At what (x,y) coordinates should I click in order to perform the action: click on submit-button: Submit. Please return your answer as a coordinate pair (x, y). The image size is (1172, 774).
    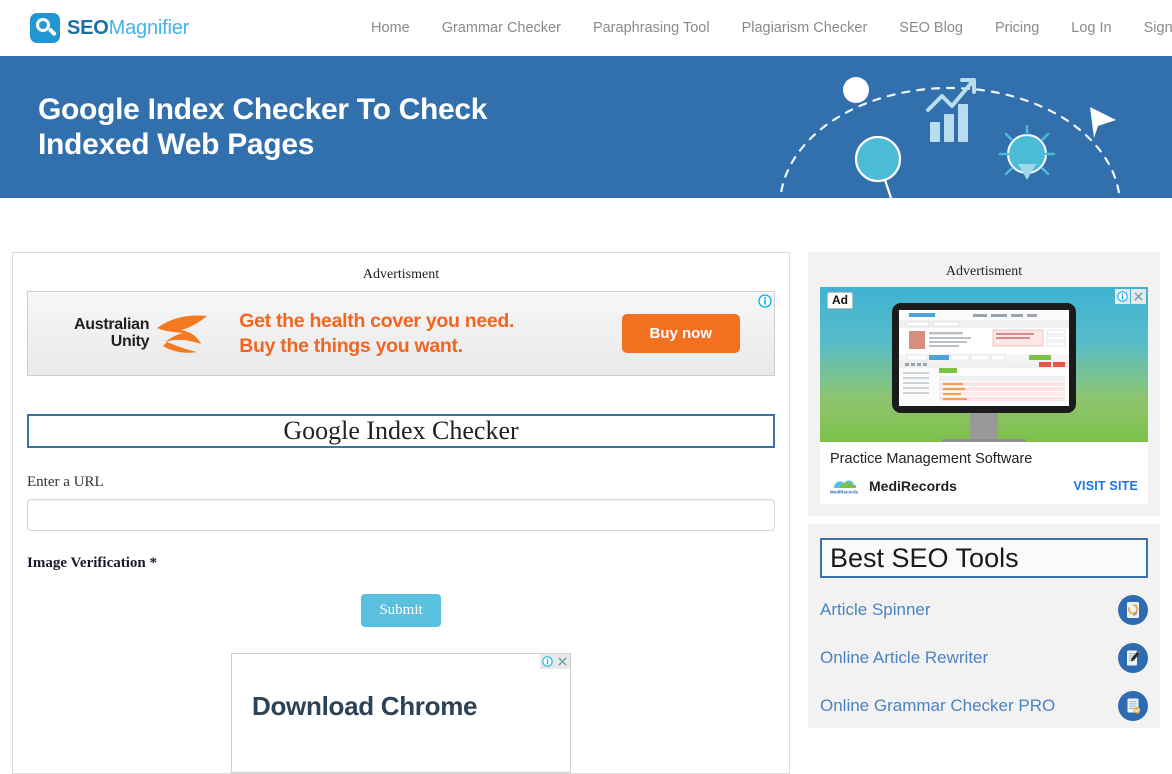
    Looking at the image, I should click on (401, 610).